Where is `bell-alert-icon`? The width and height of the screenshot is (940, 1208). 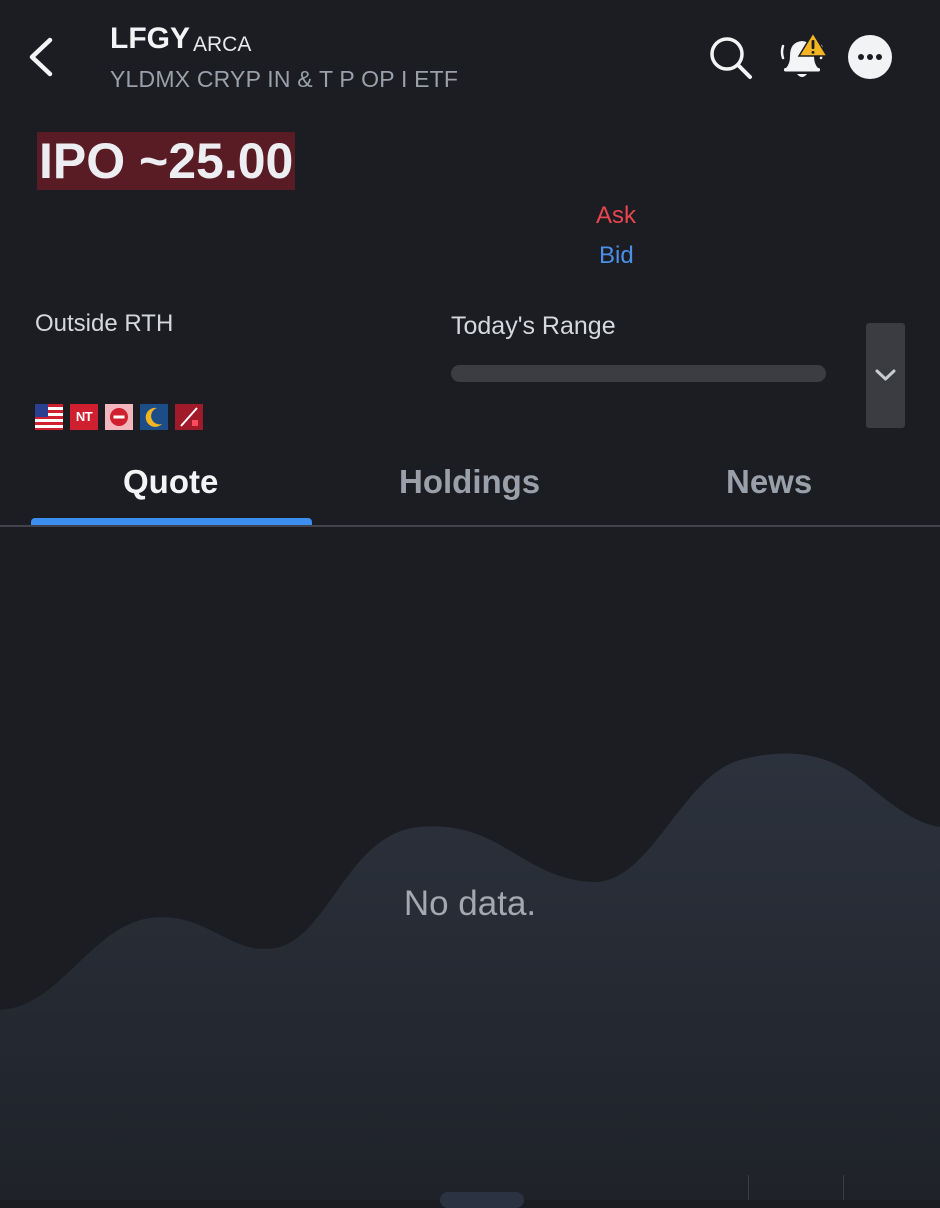
bell-alert-icon is located at coordinates (804, 54).